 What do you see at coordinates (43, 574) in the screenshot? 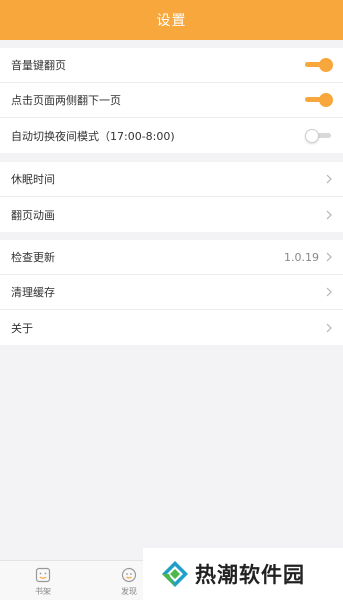
I see `bookshelf-icon` at bounding box center [43, 574].